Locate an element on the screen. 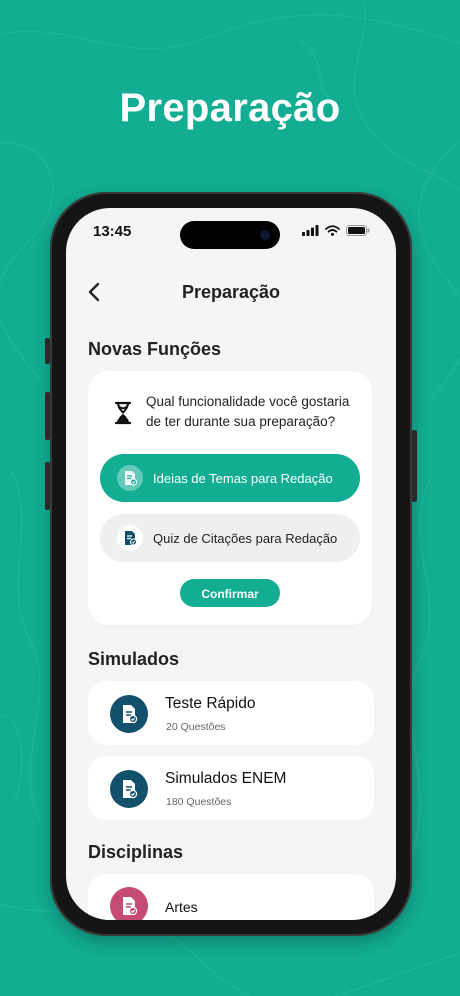  promo-headline: Preparação is located at coordinates (230, 108).